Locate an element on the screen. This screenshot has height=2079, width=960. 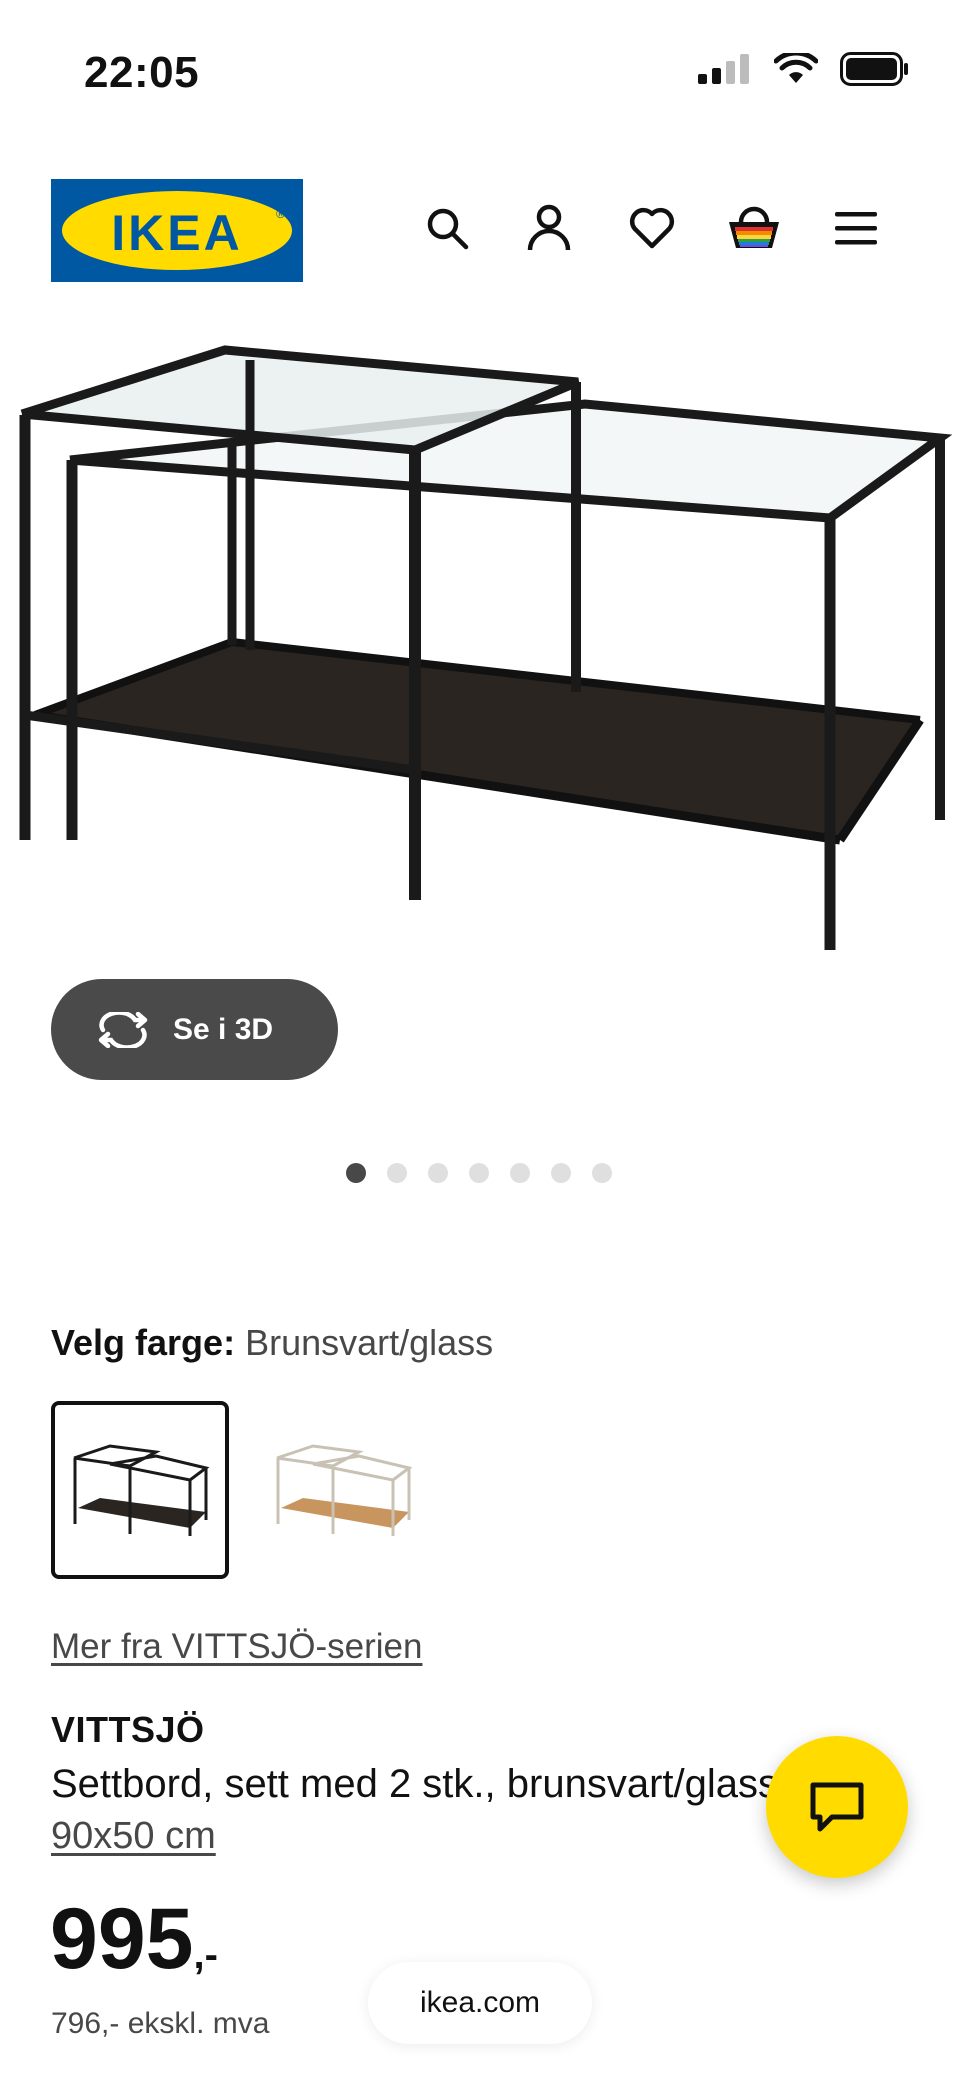
color-picker-label: Velg farge: Brunsvart/glass is located at coordinates (272, 1343).